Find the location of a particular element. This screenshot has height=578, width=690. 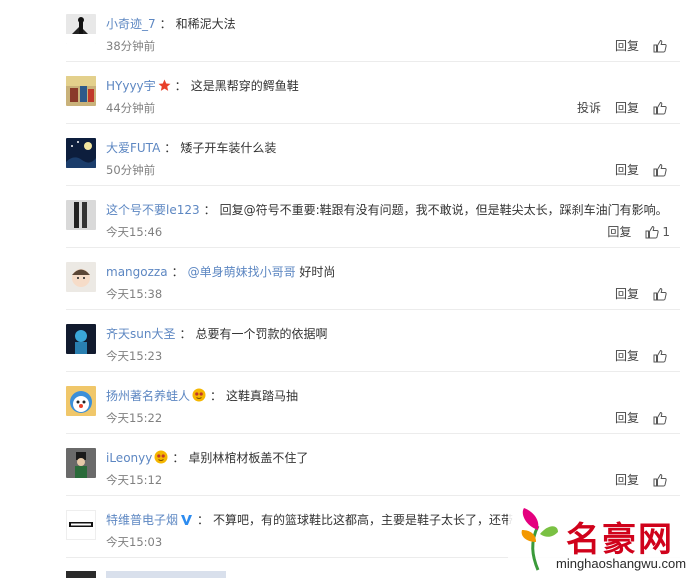

watermark-url: minghaoshangwu.com is located at coordinates (621, 563).